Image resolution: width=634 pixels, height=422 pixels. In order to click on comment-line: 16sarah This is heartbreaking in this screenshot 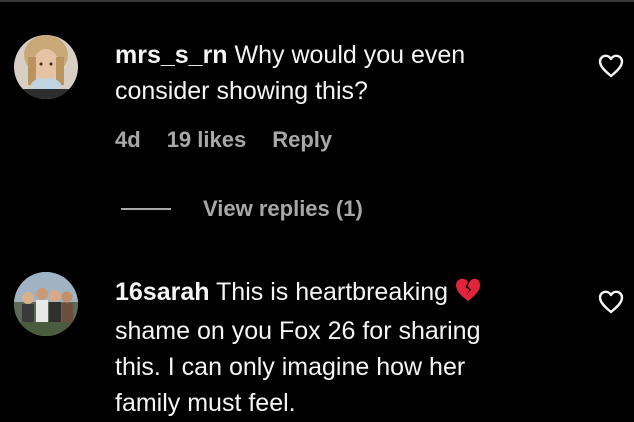, I will do `click(335, 293)`.